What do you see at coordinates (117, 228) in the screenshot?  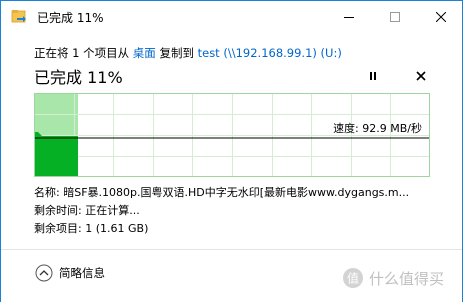 I see `items-remaining-value: 1 (1.61 GB)` at bounding box center [117, 228].